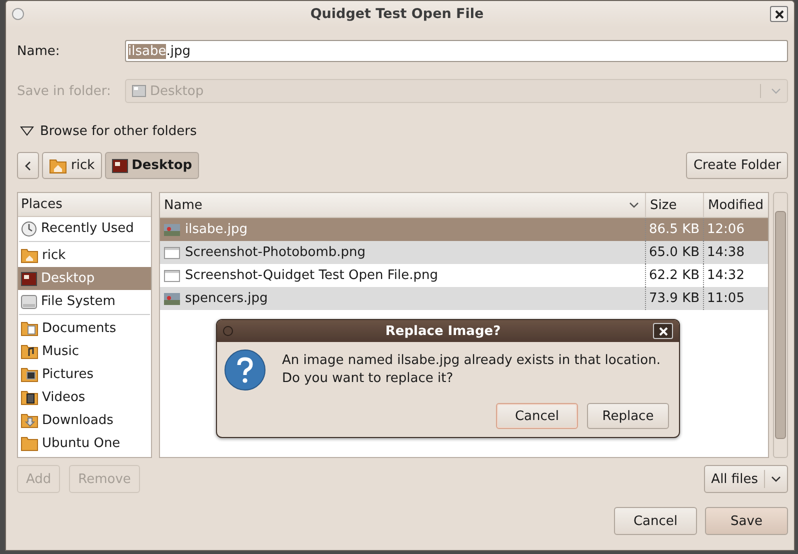 This screenshot has width=798, height=554. I want to click on field-label: Name:, so click(39, 51).